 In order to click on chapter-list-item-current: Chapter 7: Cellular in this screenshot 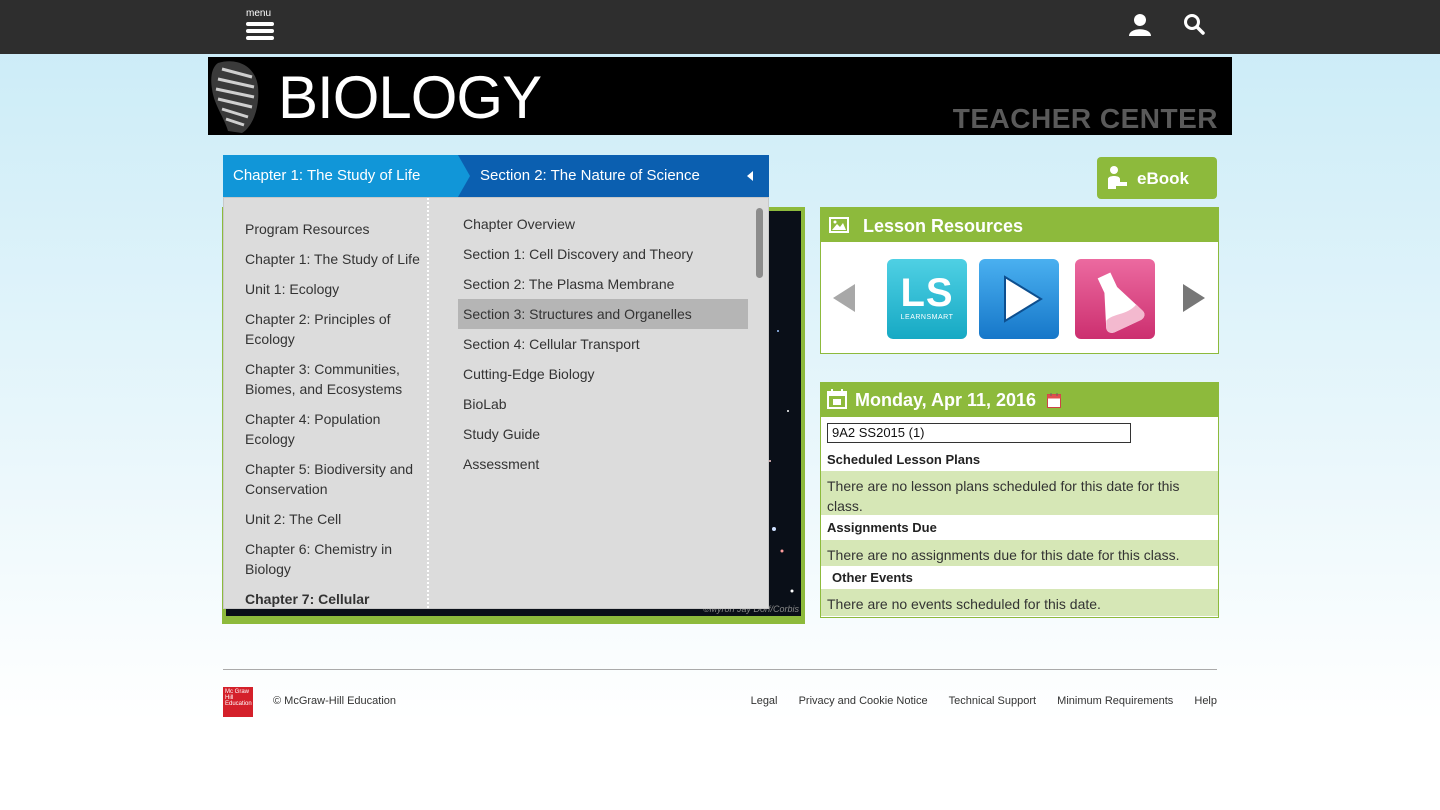, I will do `click(335, 598)`.